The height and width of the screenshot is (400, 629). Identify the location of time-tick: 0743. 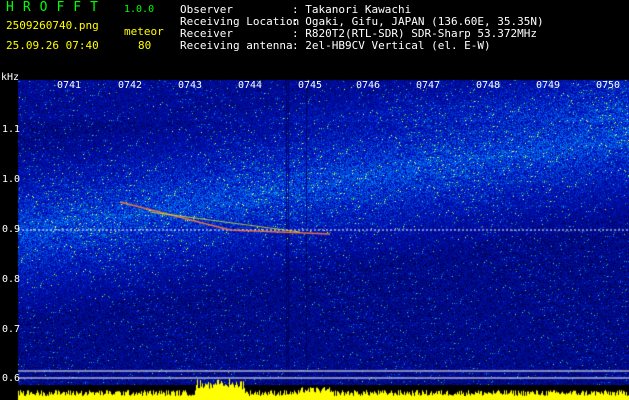
(190, 85).